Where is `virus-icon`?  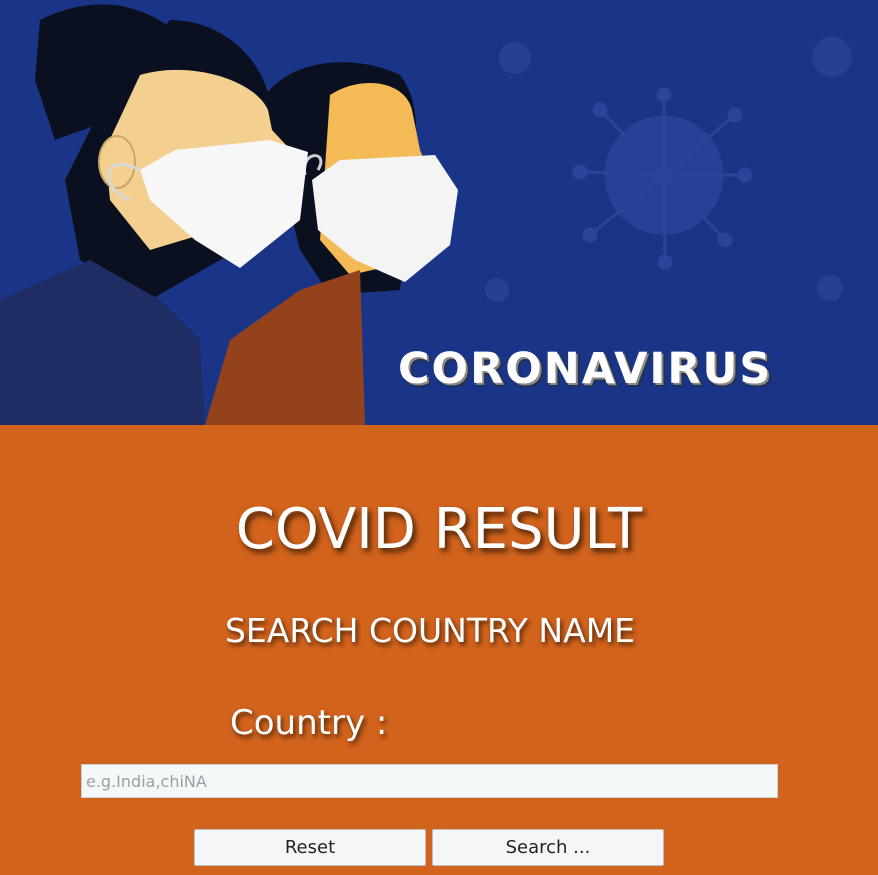 virus-icon is located at coordinates (662, 178).